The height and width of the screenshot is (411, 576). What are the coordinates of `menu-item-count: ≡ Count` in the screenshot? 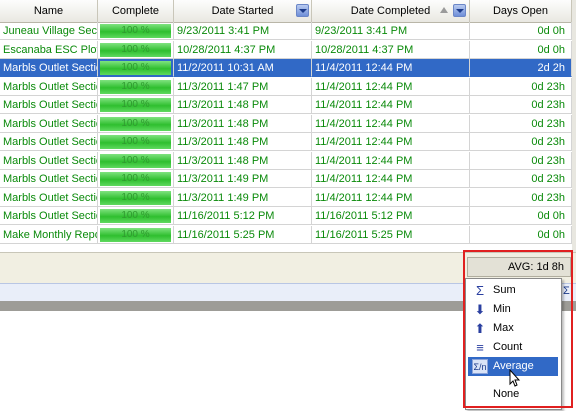 It's located at (513, 347).